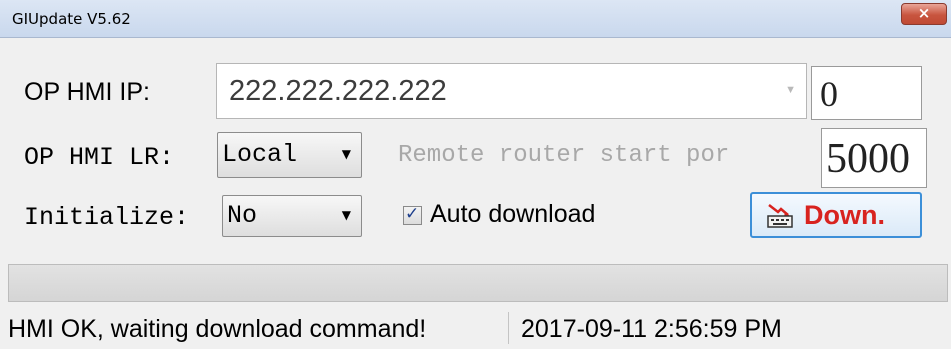  I want to click on op-hmi-lr-value: Local, so click(260, 154).